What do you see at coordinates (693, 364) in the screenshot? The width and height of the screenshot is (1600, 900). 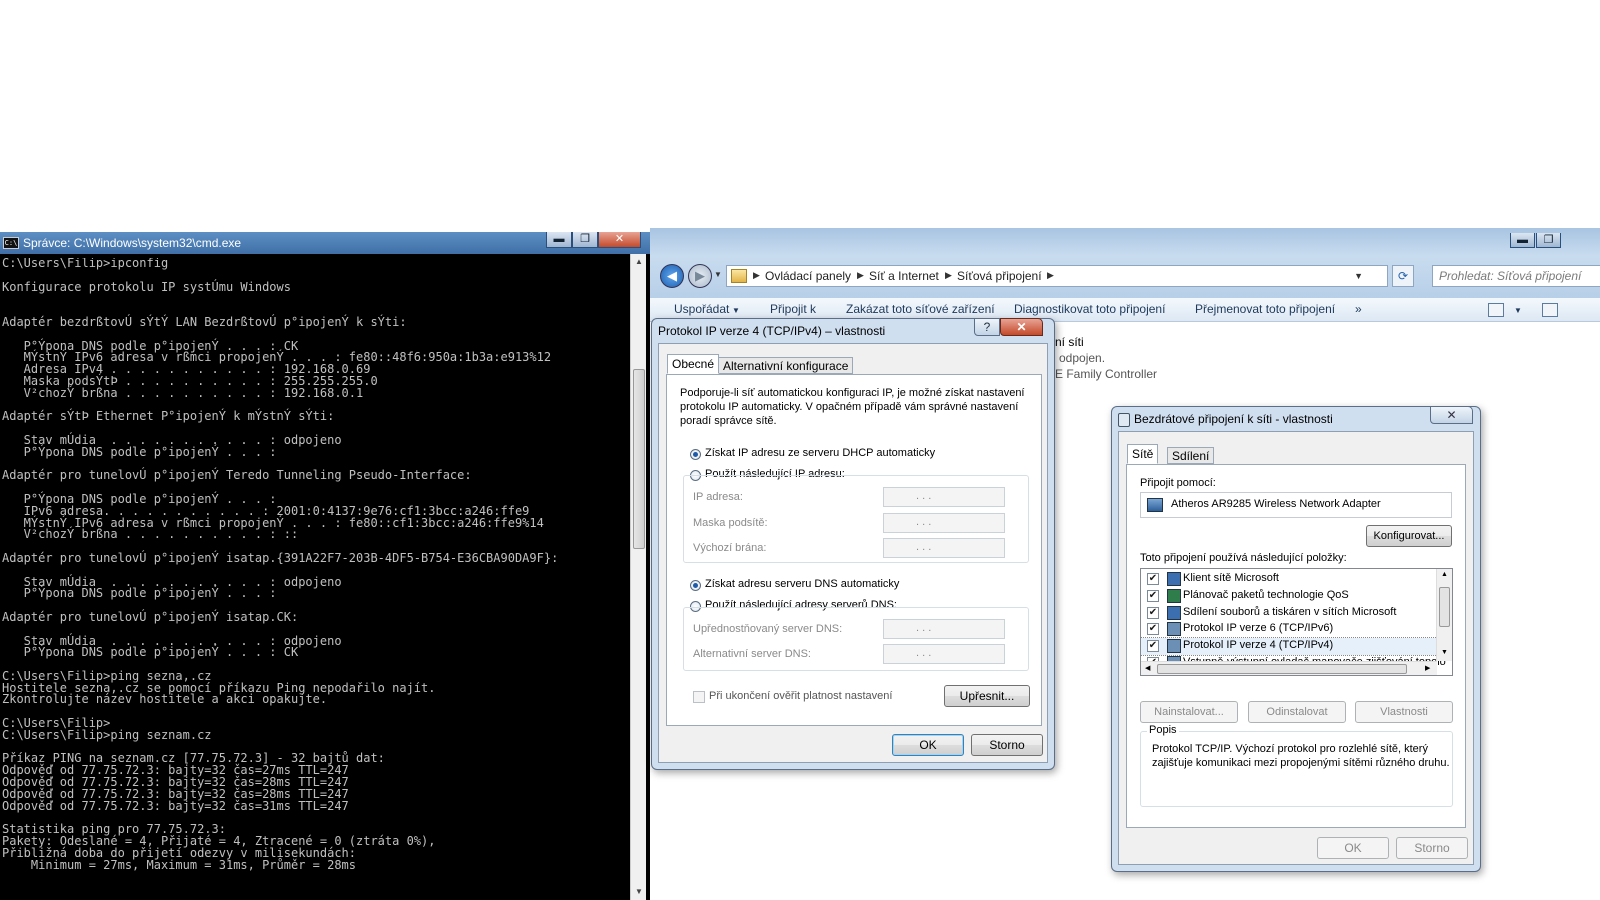 I see `tab-general: Obecné` at bounding box center [693, 364].